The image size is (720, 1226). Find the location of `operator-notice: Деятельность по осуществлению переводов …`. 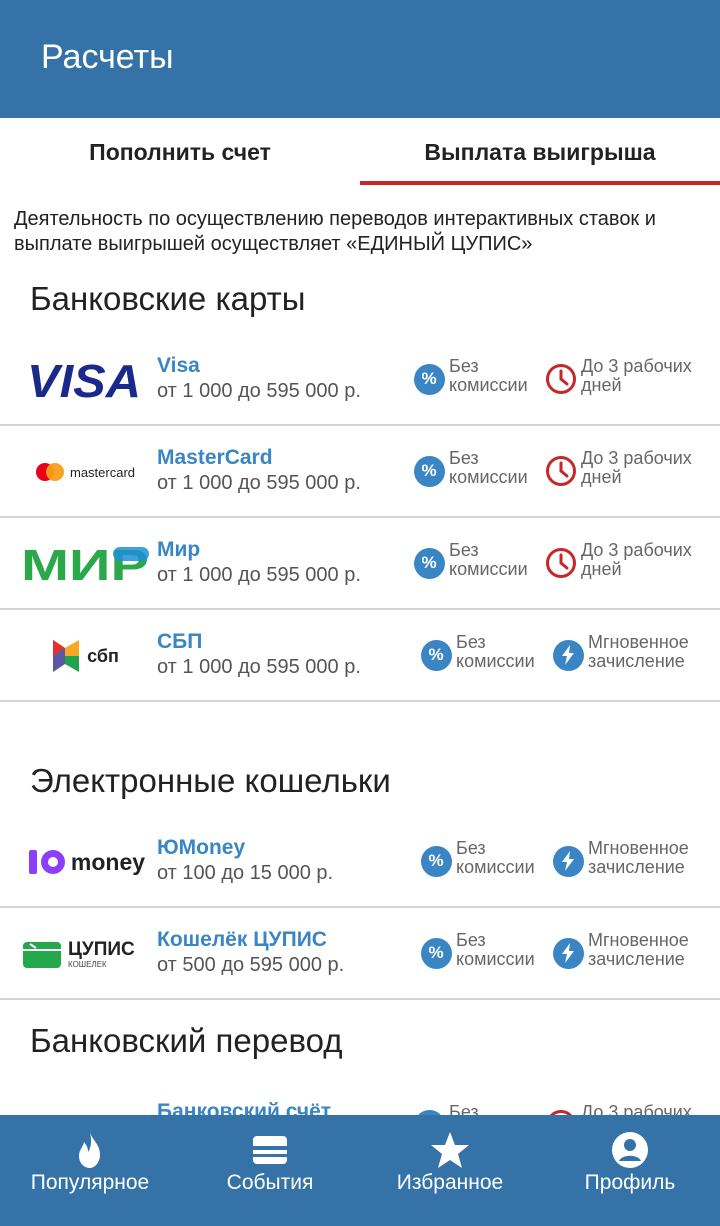

operator-notice: Деятельность по осуществлению переводов … is located at coordinates (335, 231).